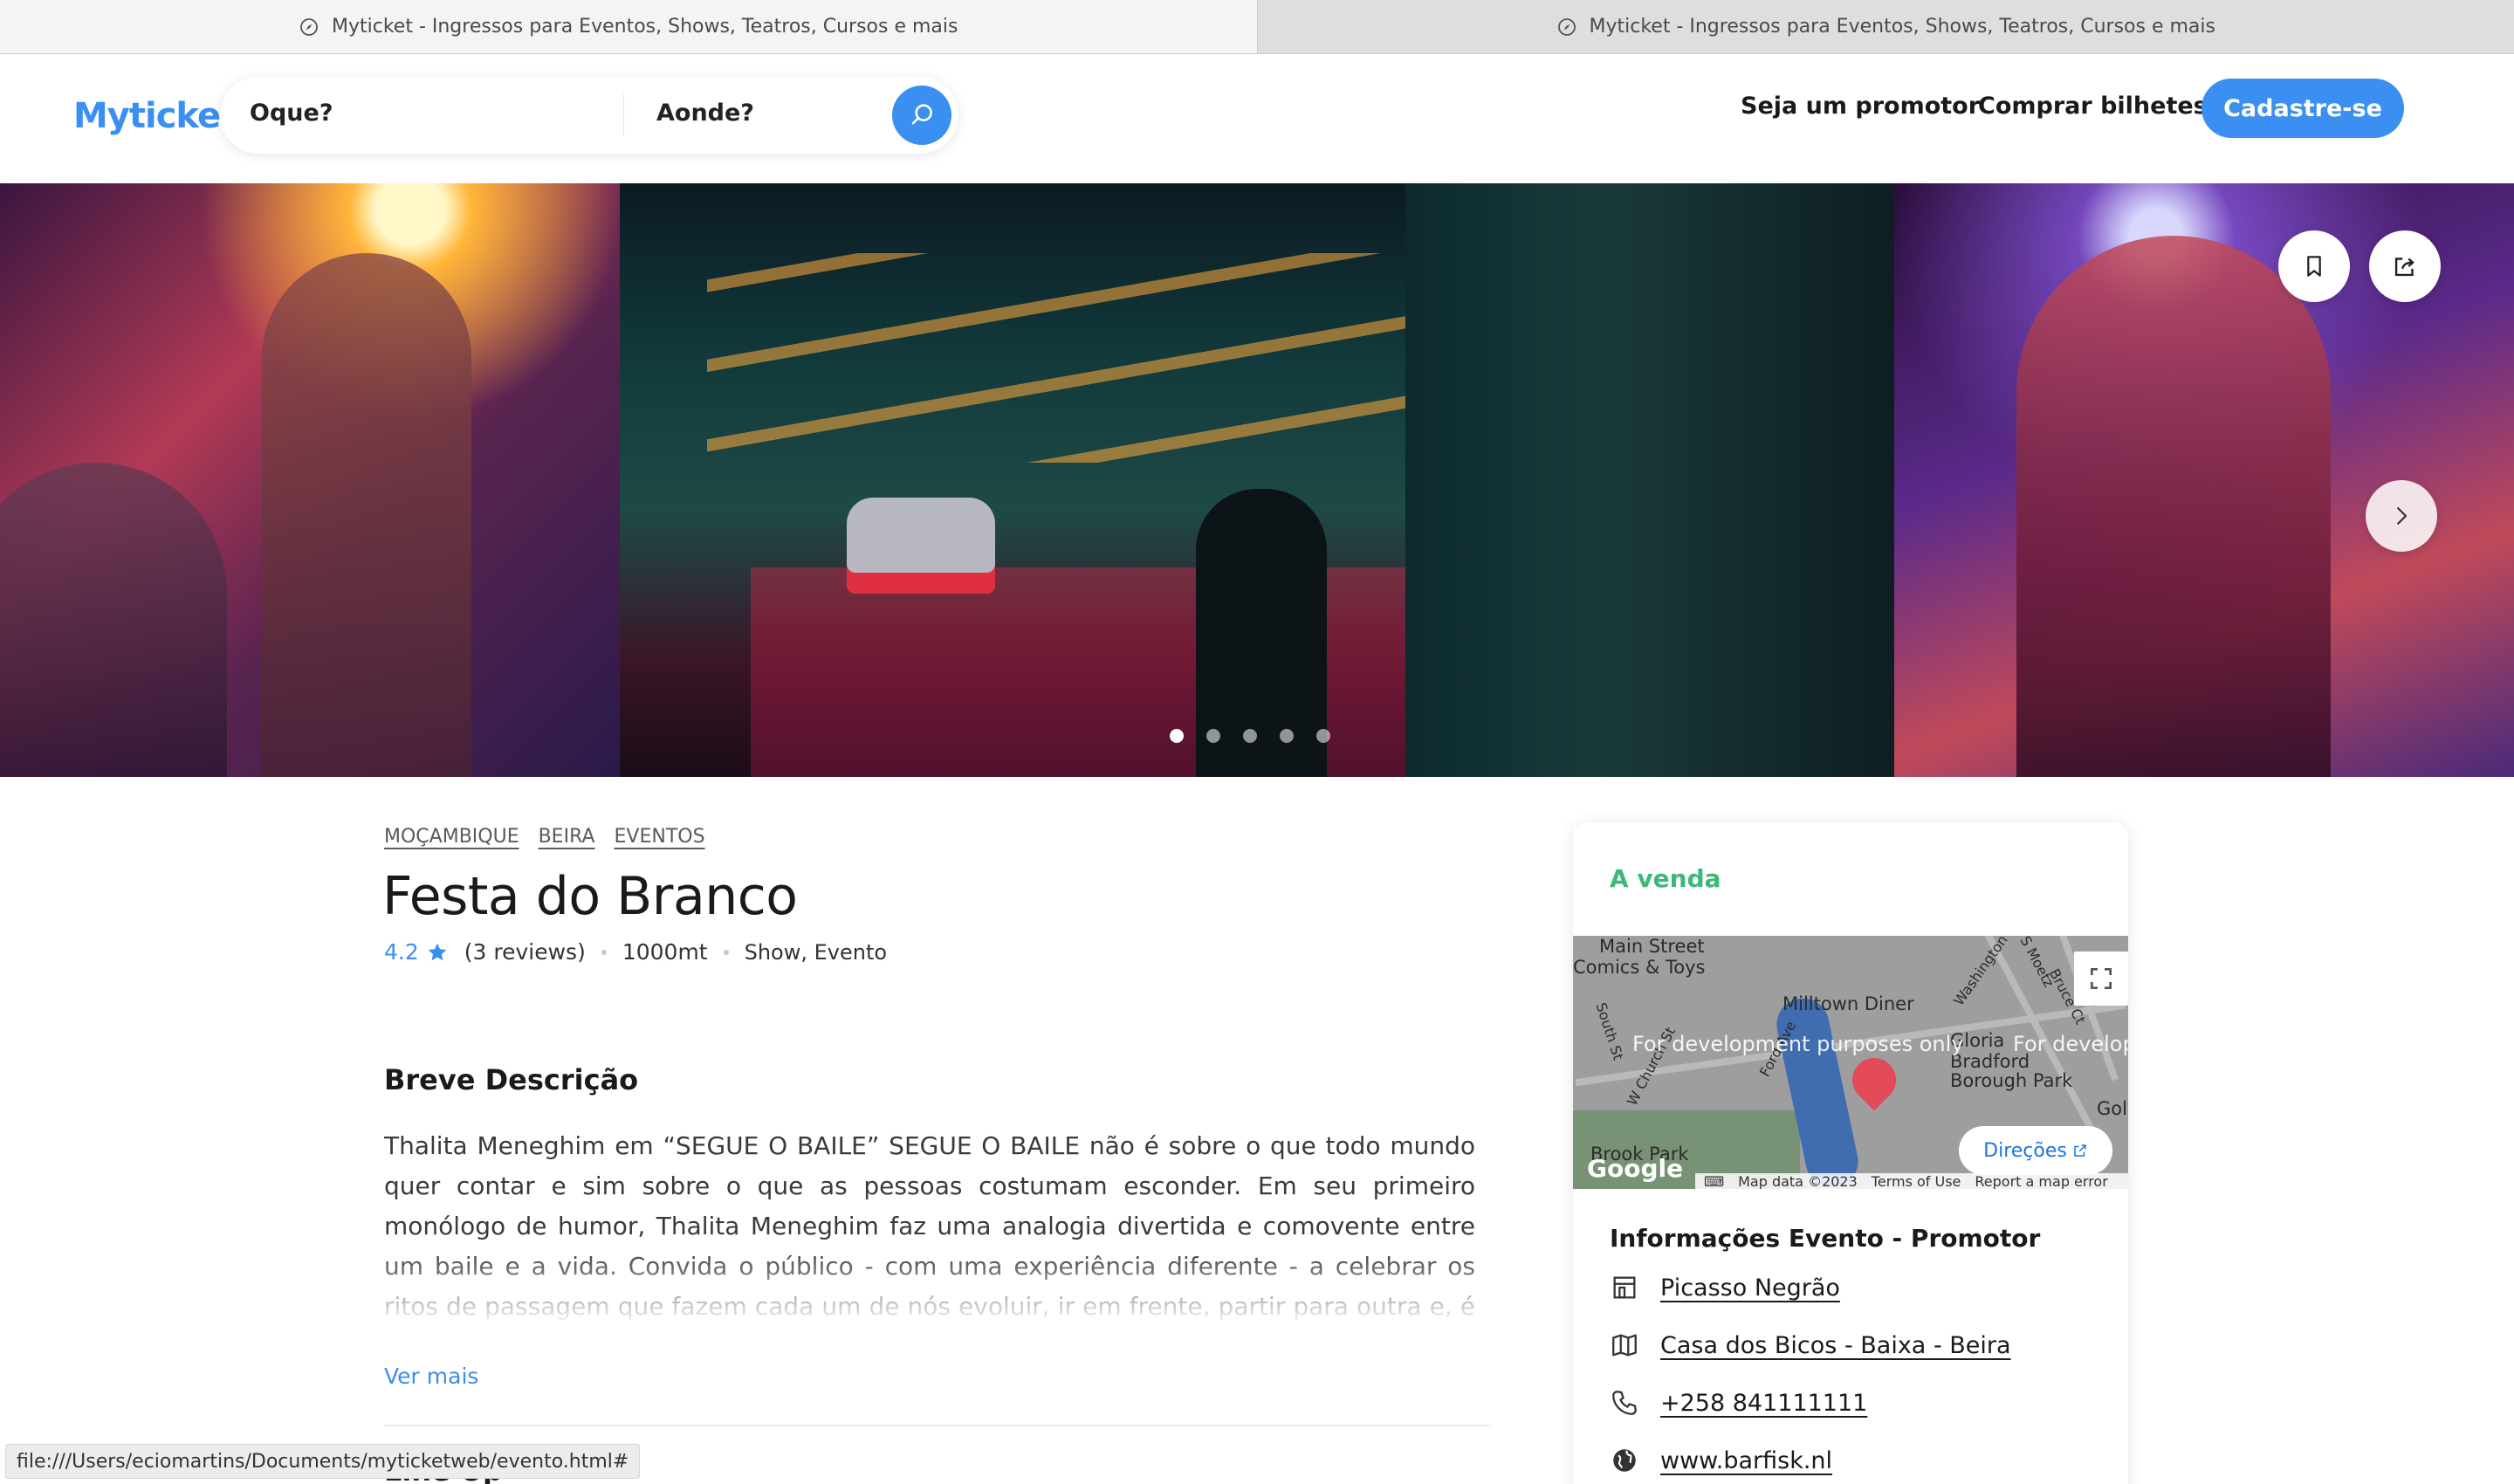 This screenshot has width=2514, height=1484. What do you see at coordinates (705, 114) in the screenshot?
I see `search-where-input: Aonde?` at bounding box center [705, 114].